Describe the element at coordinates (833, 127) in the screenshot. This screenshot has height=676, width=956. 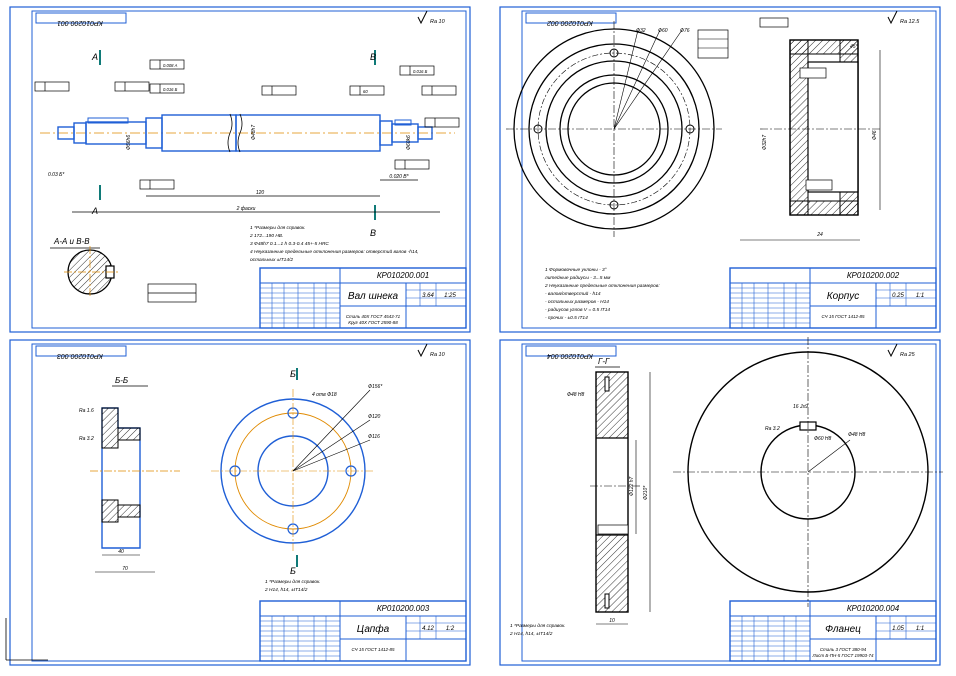
I see `housing-bore` at that location.